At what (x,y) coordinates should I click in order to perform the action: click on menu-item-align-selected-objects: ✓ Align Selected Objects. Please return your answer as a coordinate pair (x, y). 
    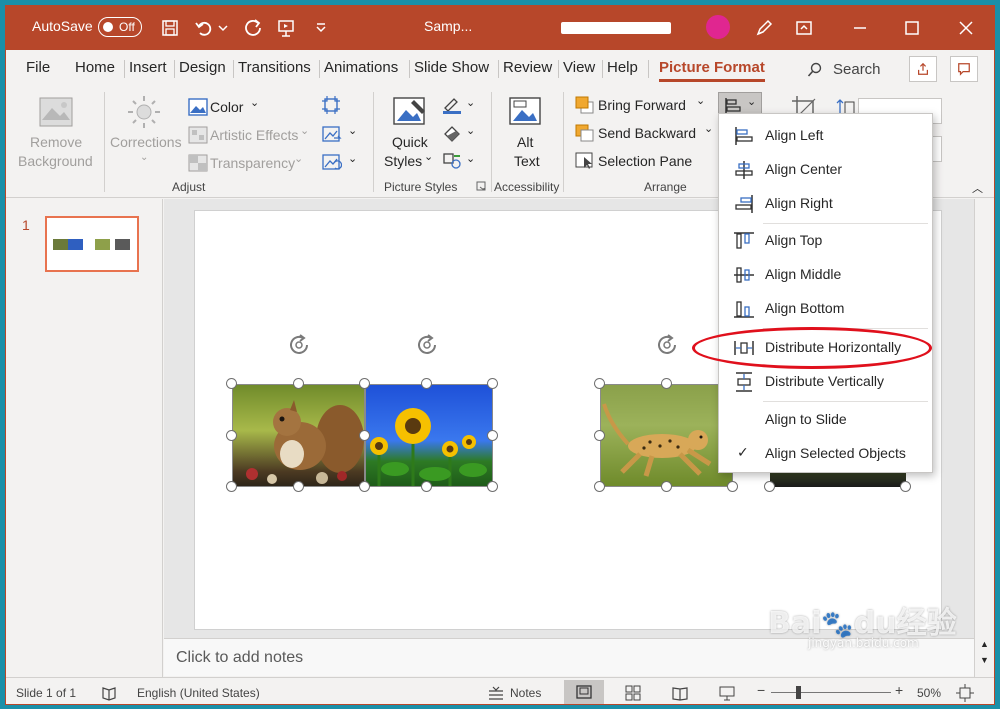
    Looking at the image, I should click on (825, 454).